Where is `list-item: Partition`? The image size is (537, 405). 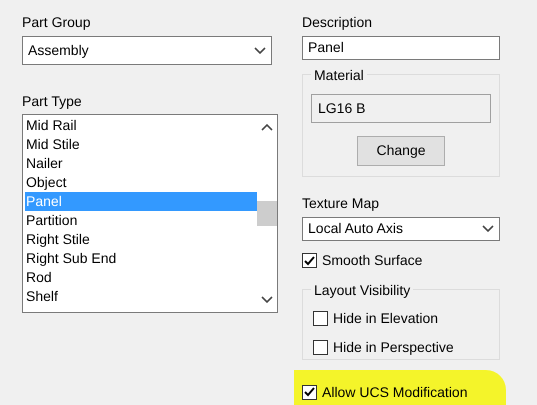
list-item: Partition is located at coordinates (141, 220).